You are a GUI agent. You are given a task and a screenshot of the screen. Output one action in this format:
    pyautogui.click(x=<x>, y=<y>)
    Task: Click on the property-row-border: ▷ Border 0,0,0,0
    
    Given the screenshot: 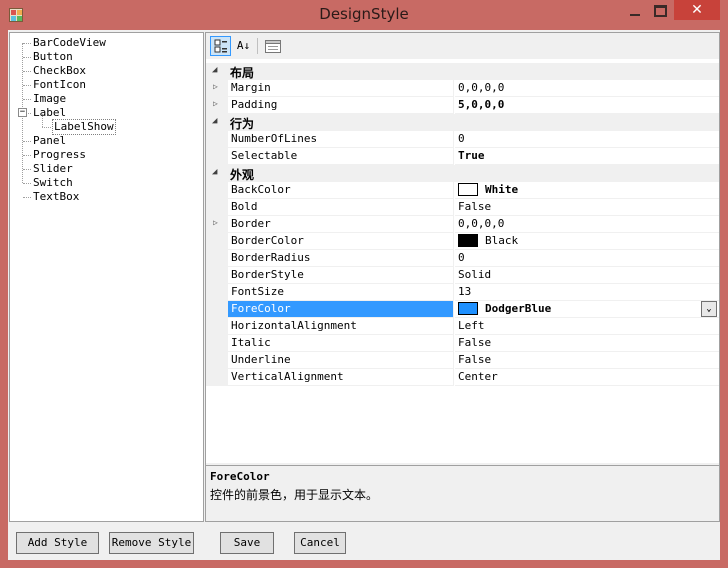 What is the action you would take?
    pyautogui.click(x=462, y=224)
    